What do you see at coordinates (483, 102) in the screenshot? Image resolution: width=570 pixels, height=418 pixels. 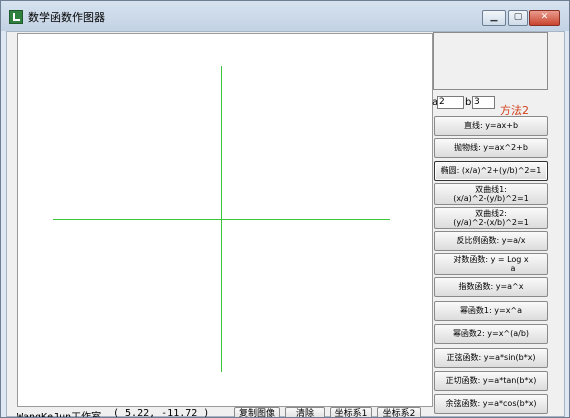 I see `param-b-input: 3` at bounding box center [483, 102].